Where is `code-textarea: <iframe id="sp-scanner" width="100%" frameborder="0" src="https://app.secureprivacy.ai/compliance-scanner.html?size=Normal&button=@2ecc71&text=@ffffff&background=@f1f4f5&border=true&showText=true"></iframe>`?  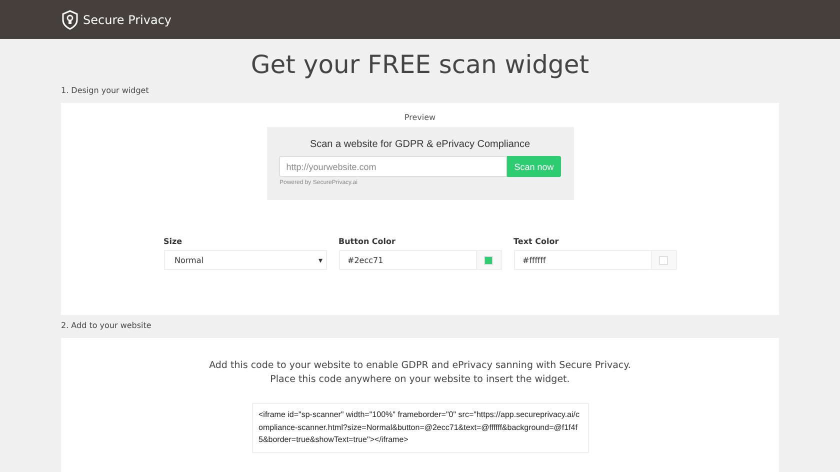 code-textarea: <iframe id="sp-scanner" width="100%" frameborder="0" src="https://app.secureprivacy.ai/compliance-scanner.html?size=Normal&button=@2ecc71&text=@ffffff&background=@f1f4f5&border=true&showText=true"></iframe> is located at coordinates (420, 427).